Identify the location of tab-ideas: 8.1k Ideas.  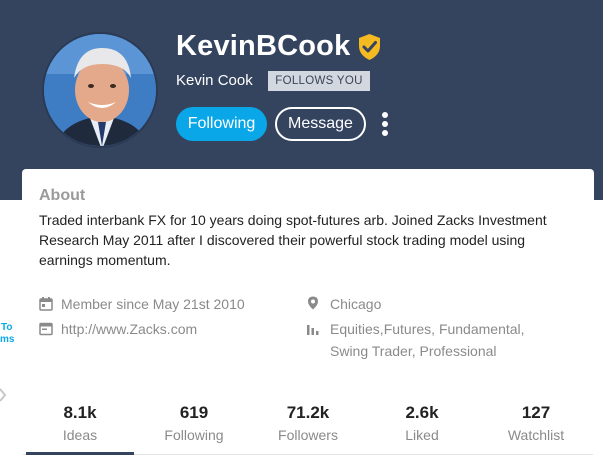
(80, 428).